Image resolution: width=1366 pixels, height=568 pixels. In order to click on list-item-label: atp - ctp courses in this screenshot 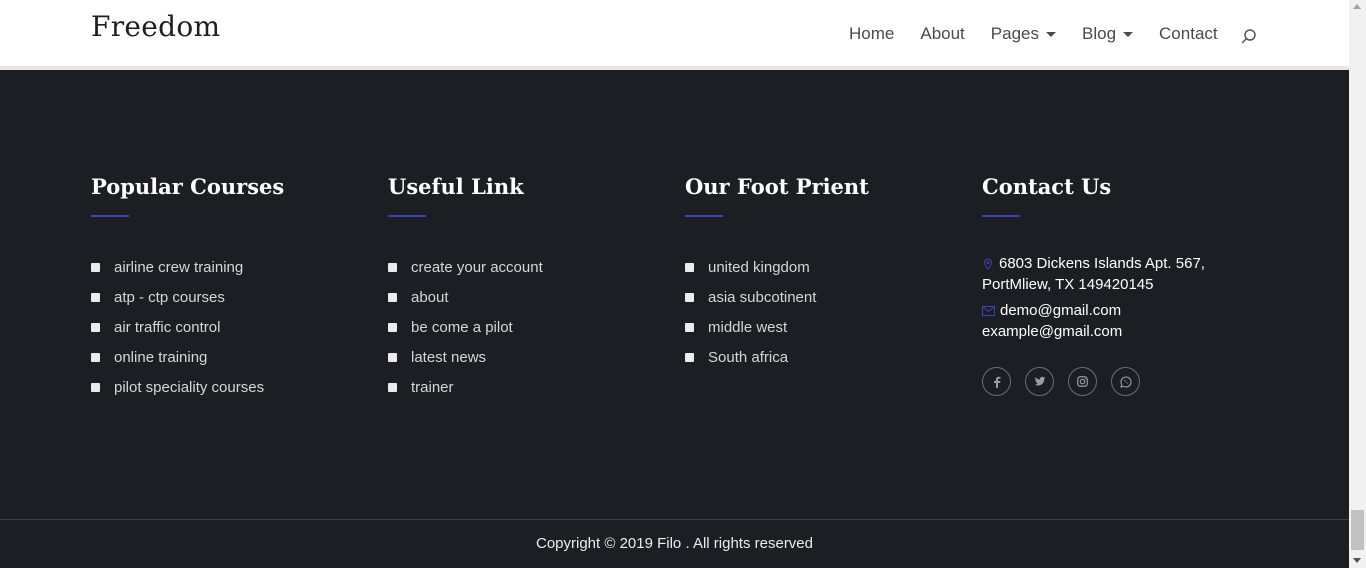, I will do `click(169, 297)`.